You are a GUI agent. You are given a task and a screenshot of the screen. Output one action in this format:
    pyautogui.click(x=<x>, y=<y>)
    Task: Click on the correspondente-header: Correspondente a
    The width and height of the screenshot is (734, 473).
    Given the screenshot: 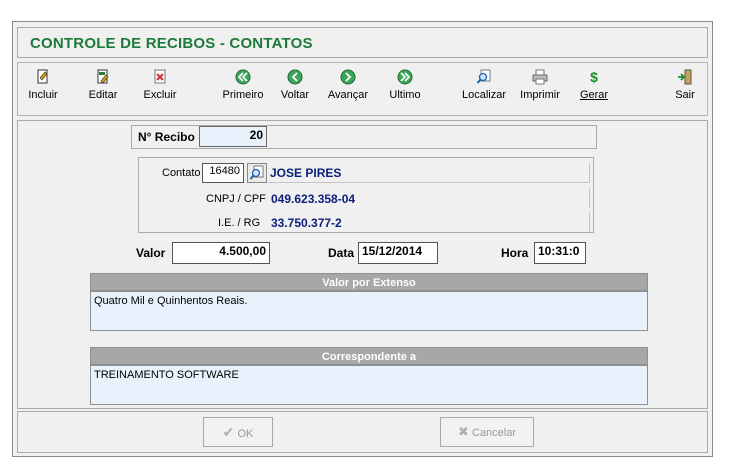 What is the action you would take?
    pyautogui.click(x=369, y=356)
    